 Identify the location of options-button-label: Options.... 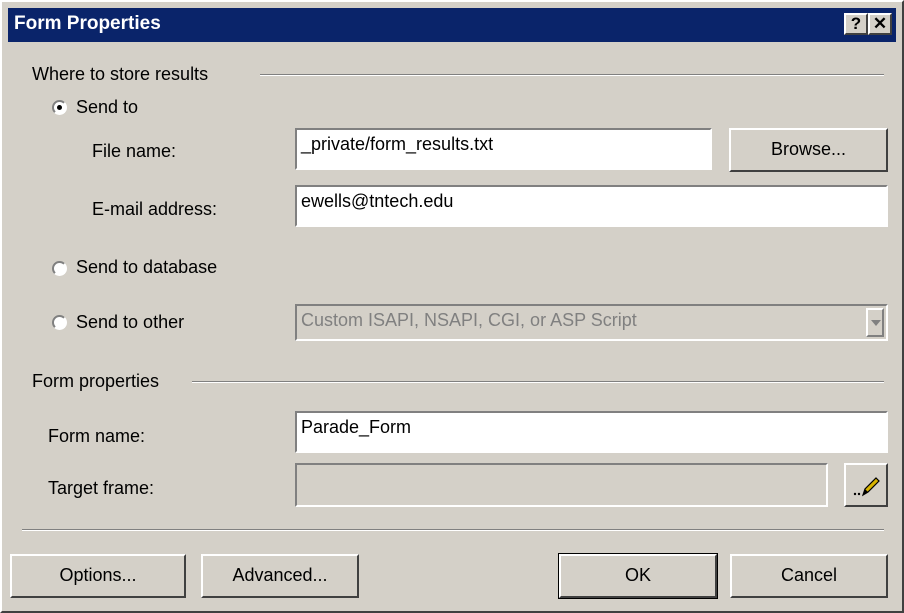
(98, 575).